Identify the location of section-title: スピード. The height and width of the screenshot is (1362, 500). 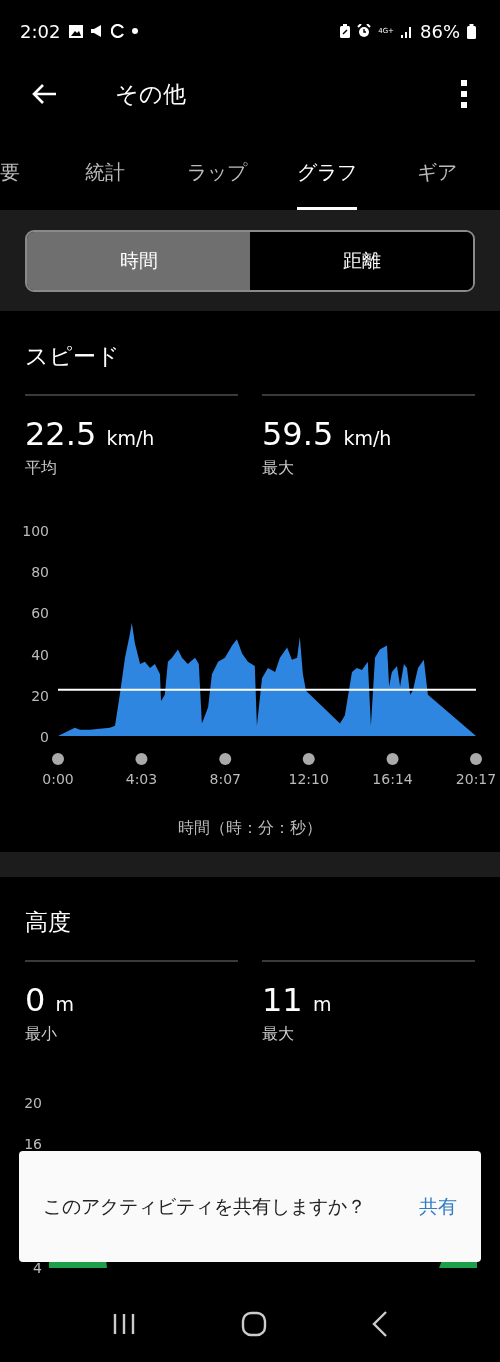
(73, 356).